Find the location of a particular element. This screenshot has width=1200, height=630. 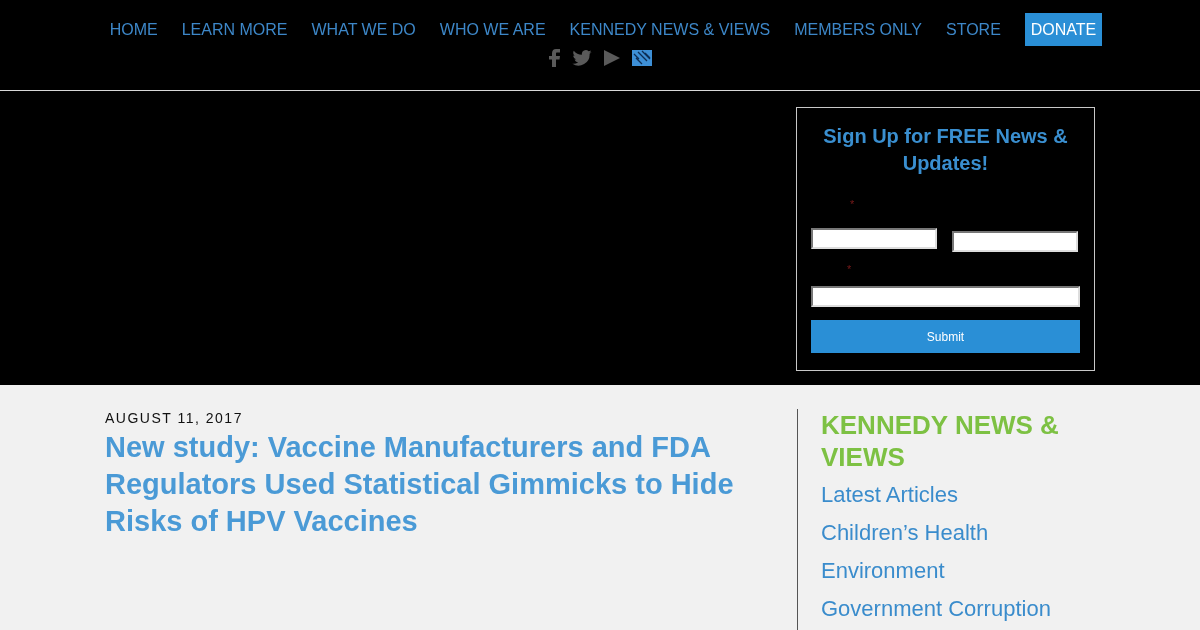

sidebar-link: Children’s Health is located at coordinates (905, 533).